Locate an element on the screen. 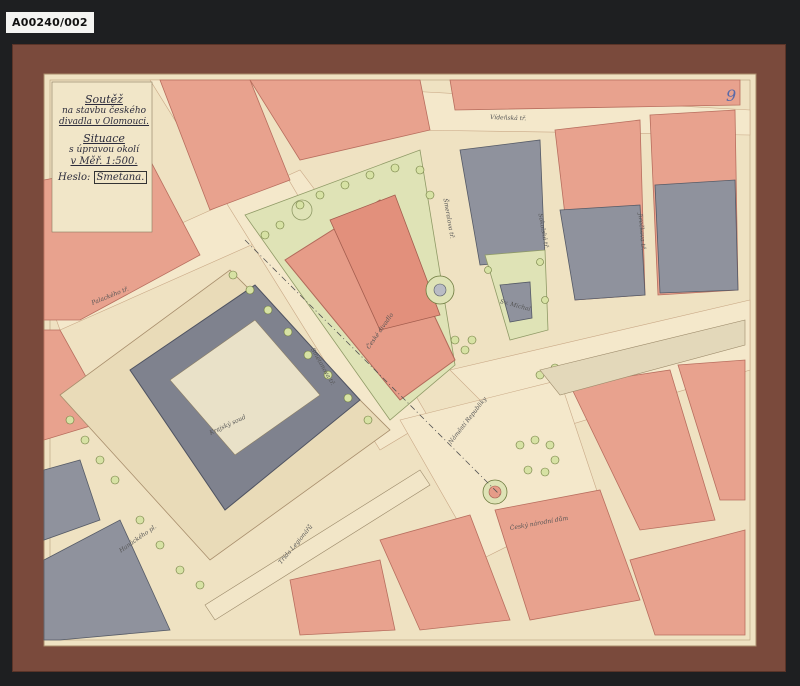  cartouche-line-3: divadla v Olomouci. is located at coordinates (104, 122).